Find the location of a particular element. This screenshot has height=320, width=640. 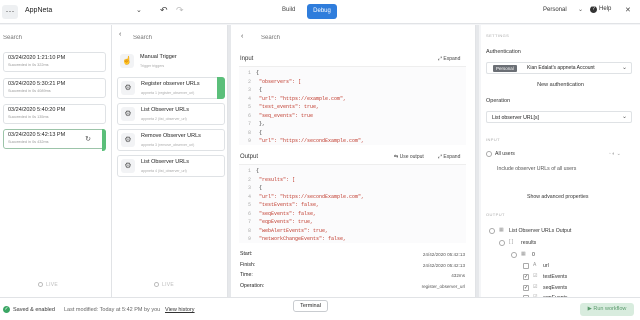

new-authentication-button: New authentication is located at coordinates (560, 85).